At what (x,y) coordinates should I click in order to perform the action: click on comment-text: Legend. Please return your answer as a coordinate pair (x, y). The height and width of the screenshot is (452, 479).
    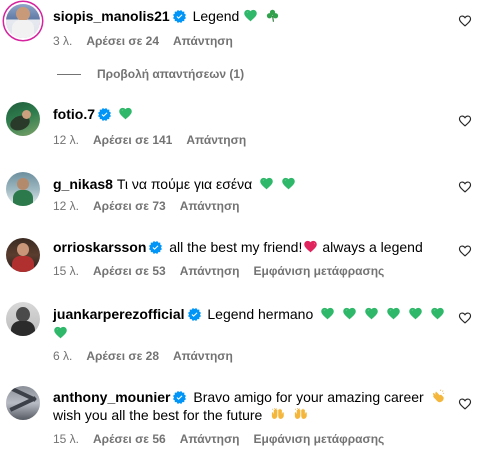
    Looking at the image, I should click on (216, 16).